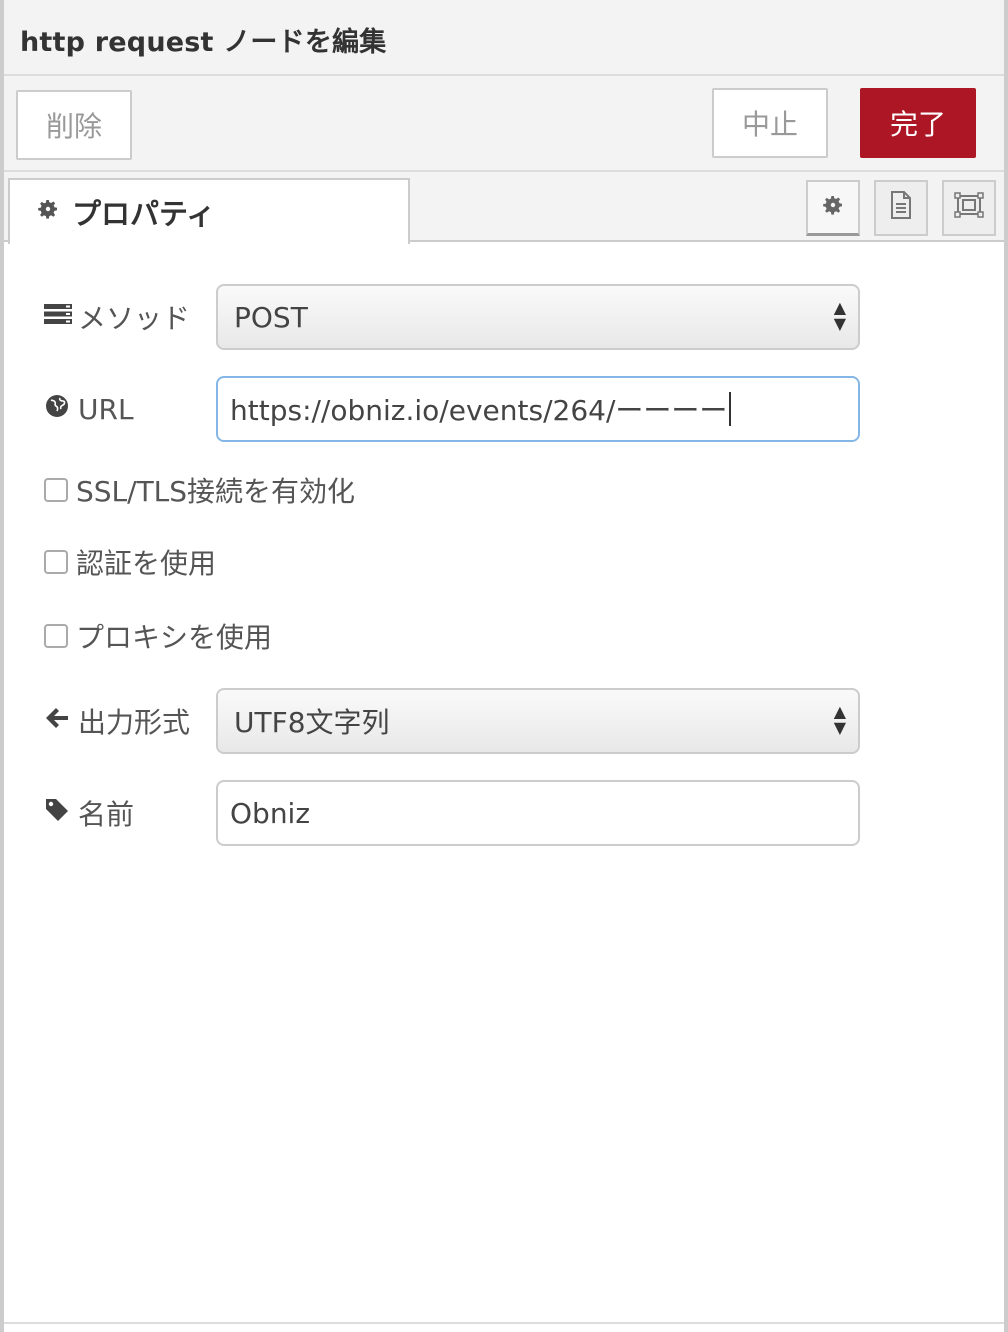 Image resolution: width=1008 pixels, height=1332 pixels. I want to click on tray-toolbar: 削除 中止 完了, so click(504, 124).